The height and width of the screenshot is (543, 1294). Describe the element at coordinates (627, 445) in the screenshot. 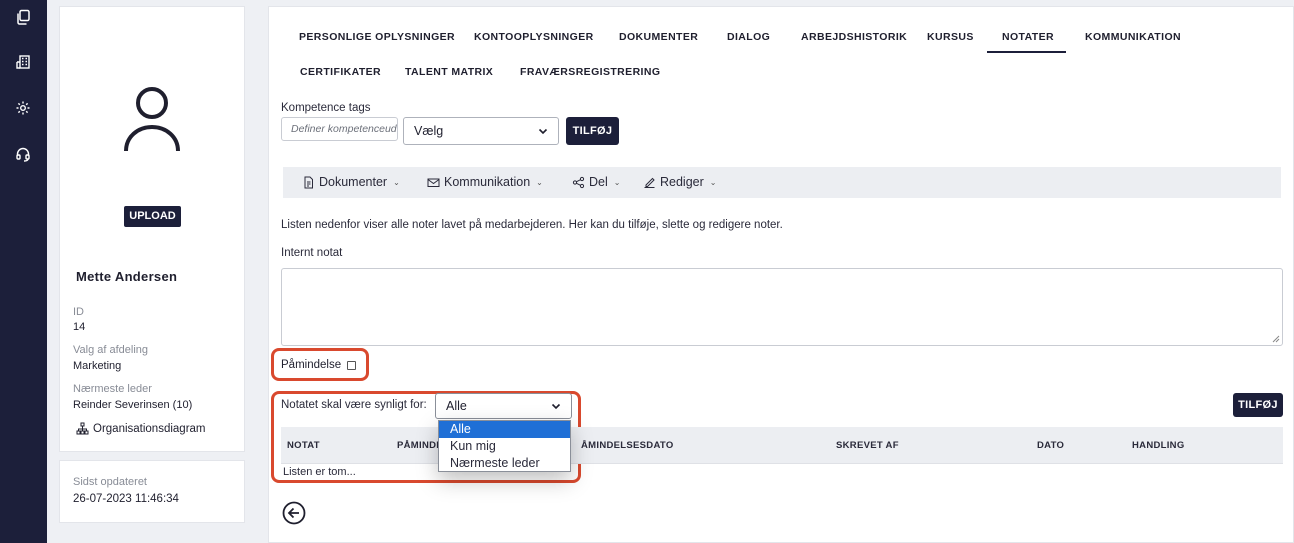

I see `column-header-reminder-date: ÅMINDELSESDATO` at that location.